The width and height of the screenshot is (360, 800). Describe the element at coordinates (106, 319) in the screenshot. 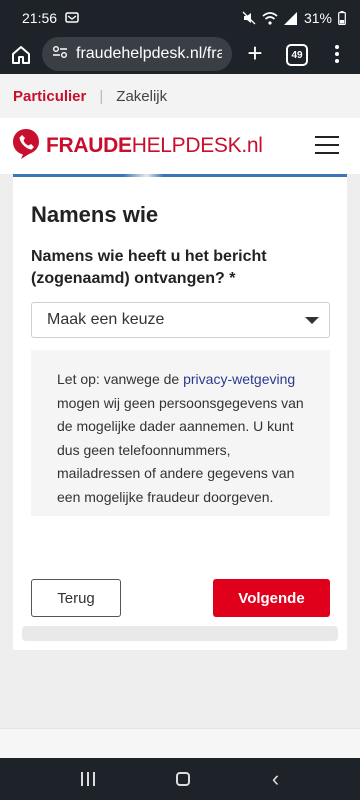

I see `select-value: Maak een keuze` at that location.